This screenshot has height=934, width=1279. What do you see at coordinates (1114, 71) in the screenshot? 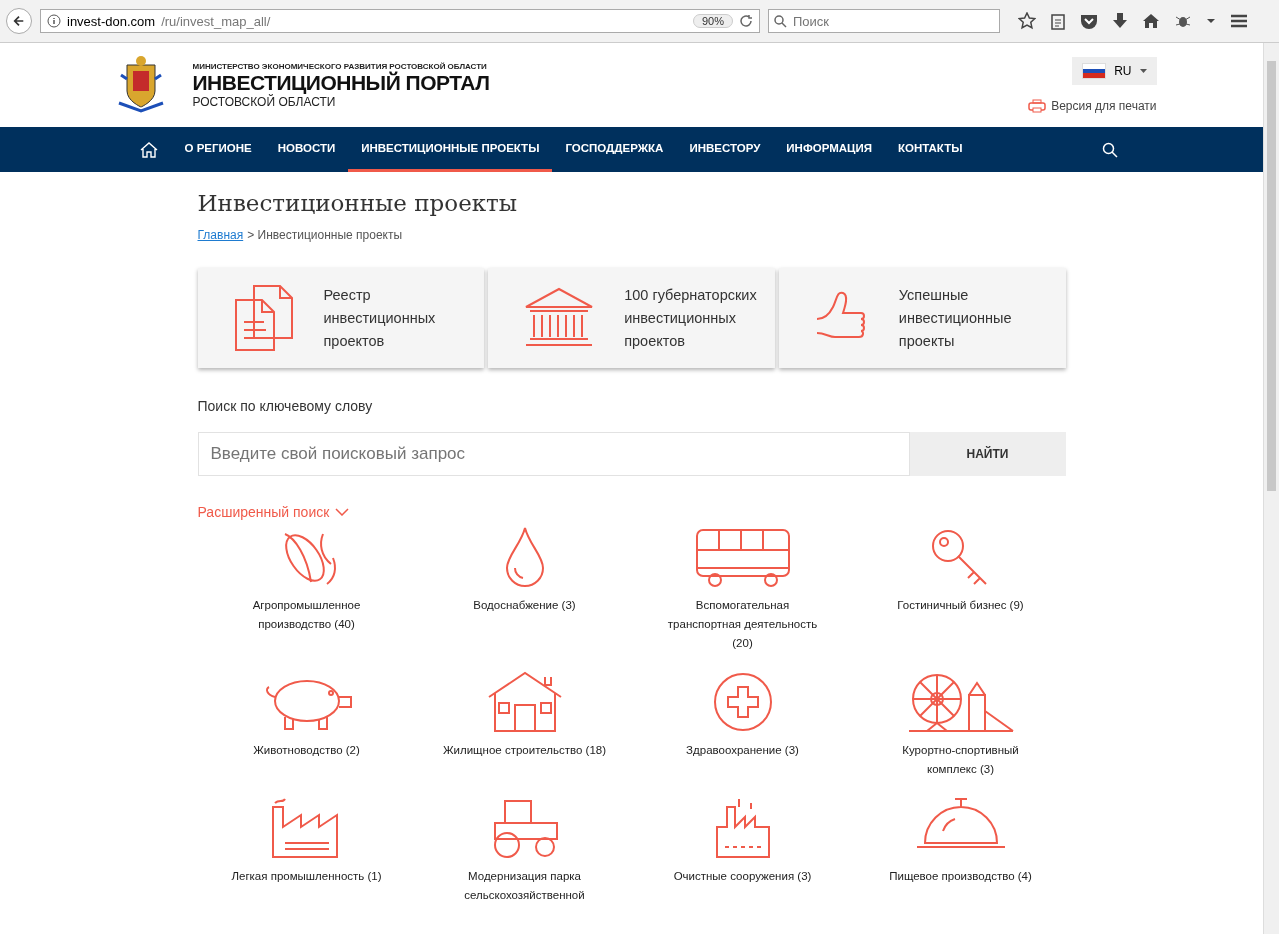
I see `language-selector: RU` at bounding box center [1114, 71].